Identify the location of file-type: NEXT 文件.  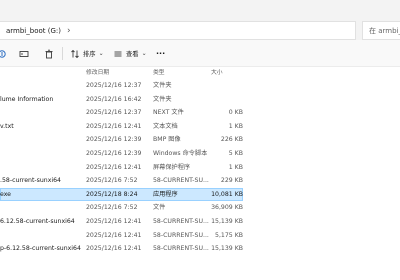
(168, 113).